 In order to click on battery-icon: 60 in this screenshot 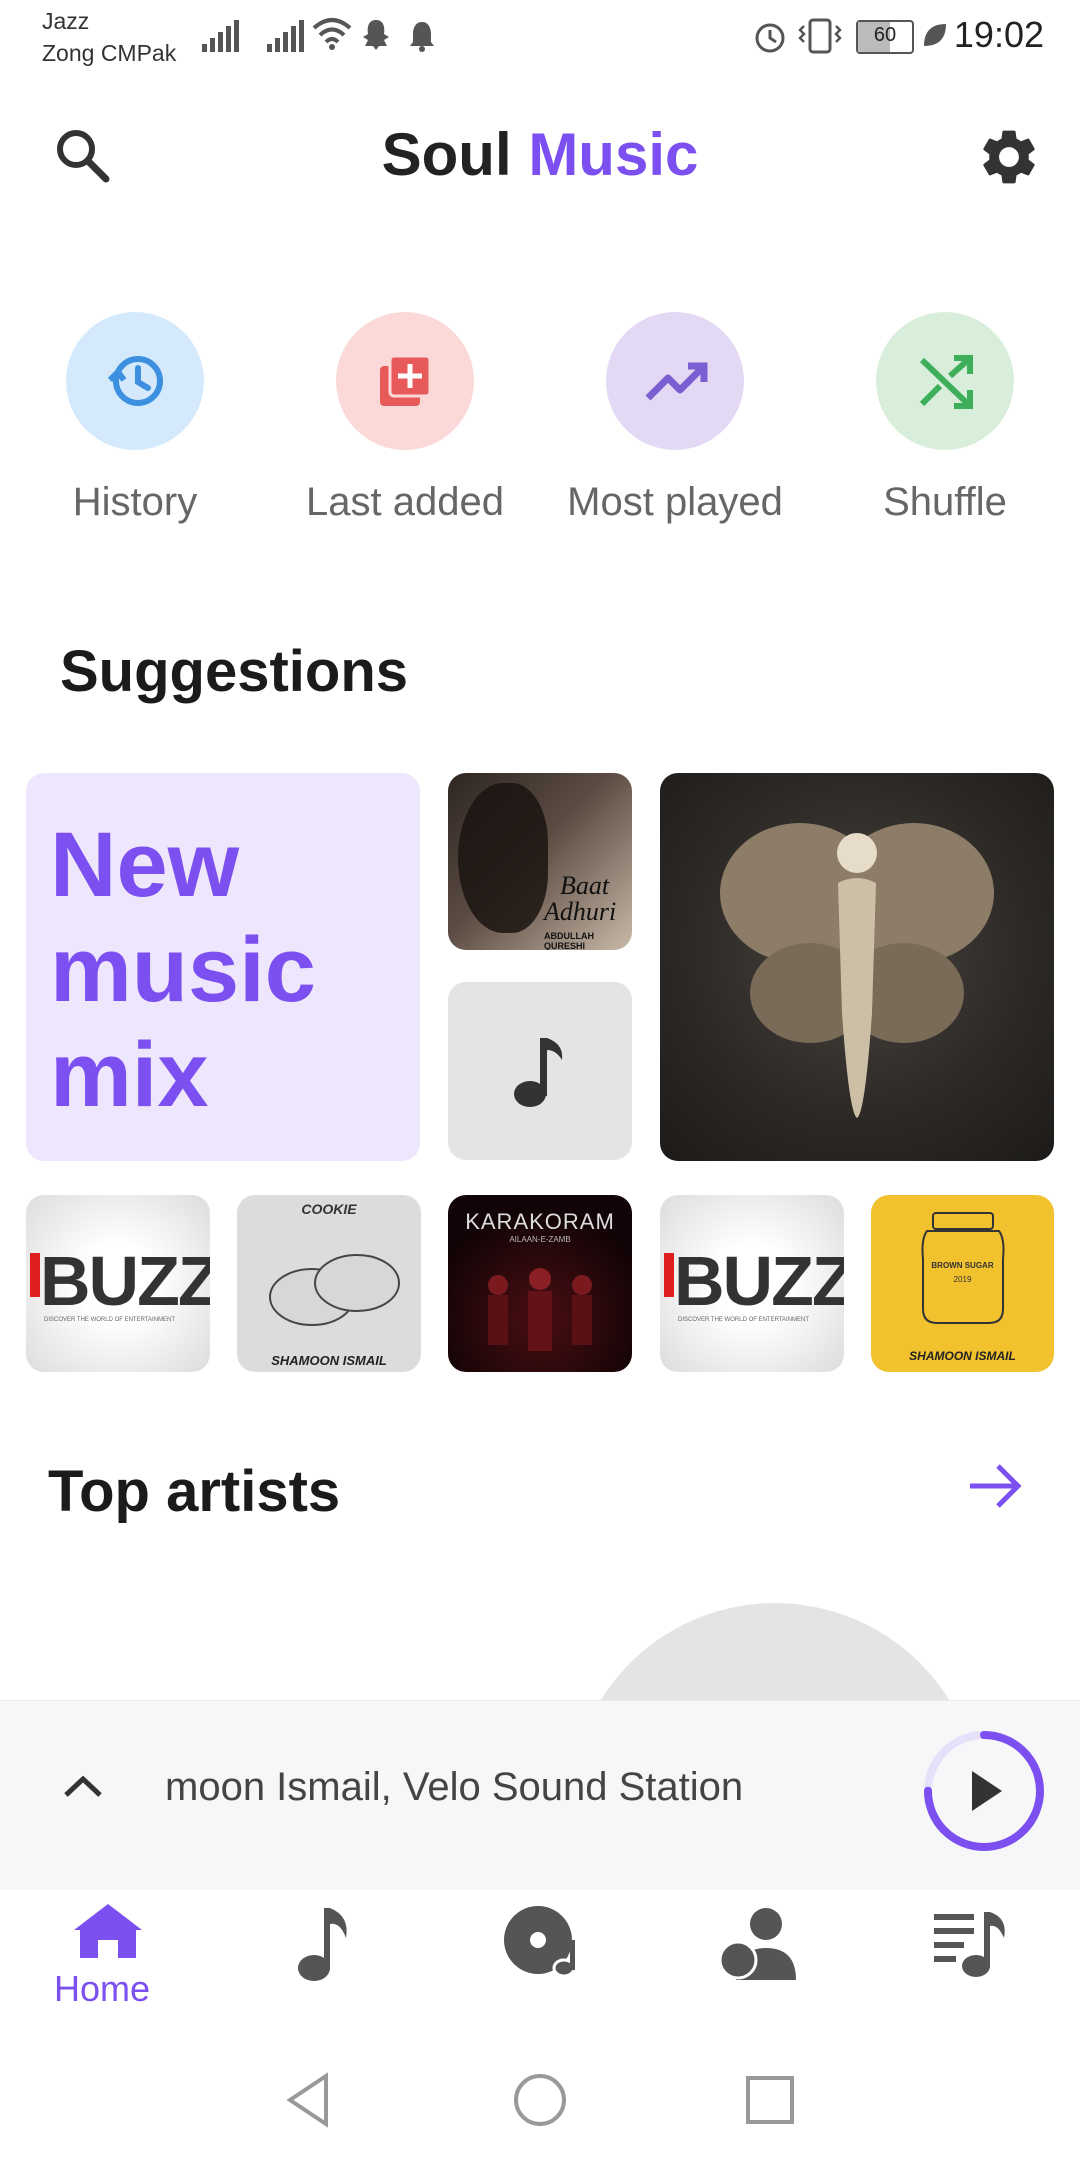, I will do `click(885, 37)`.